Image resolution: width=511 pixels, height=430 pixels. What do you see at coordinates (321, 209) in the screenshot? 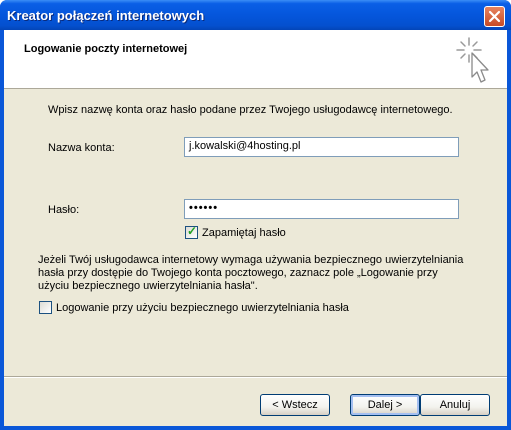
I see `password-input: ••••••` at bounding box center [321, 209].